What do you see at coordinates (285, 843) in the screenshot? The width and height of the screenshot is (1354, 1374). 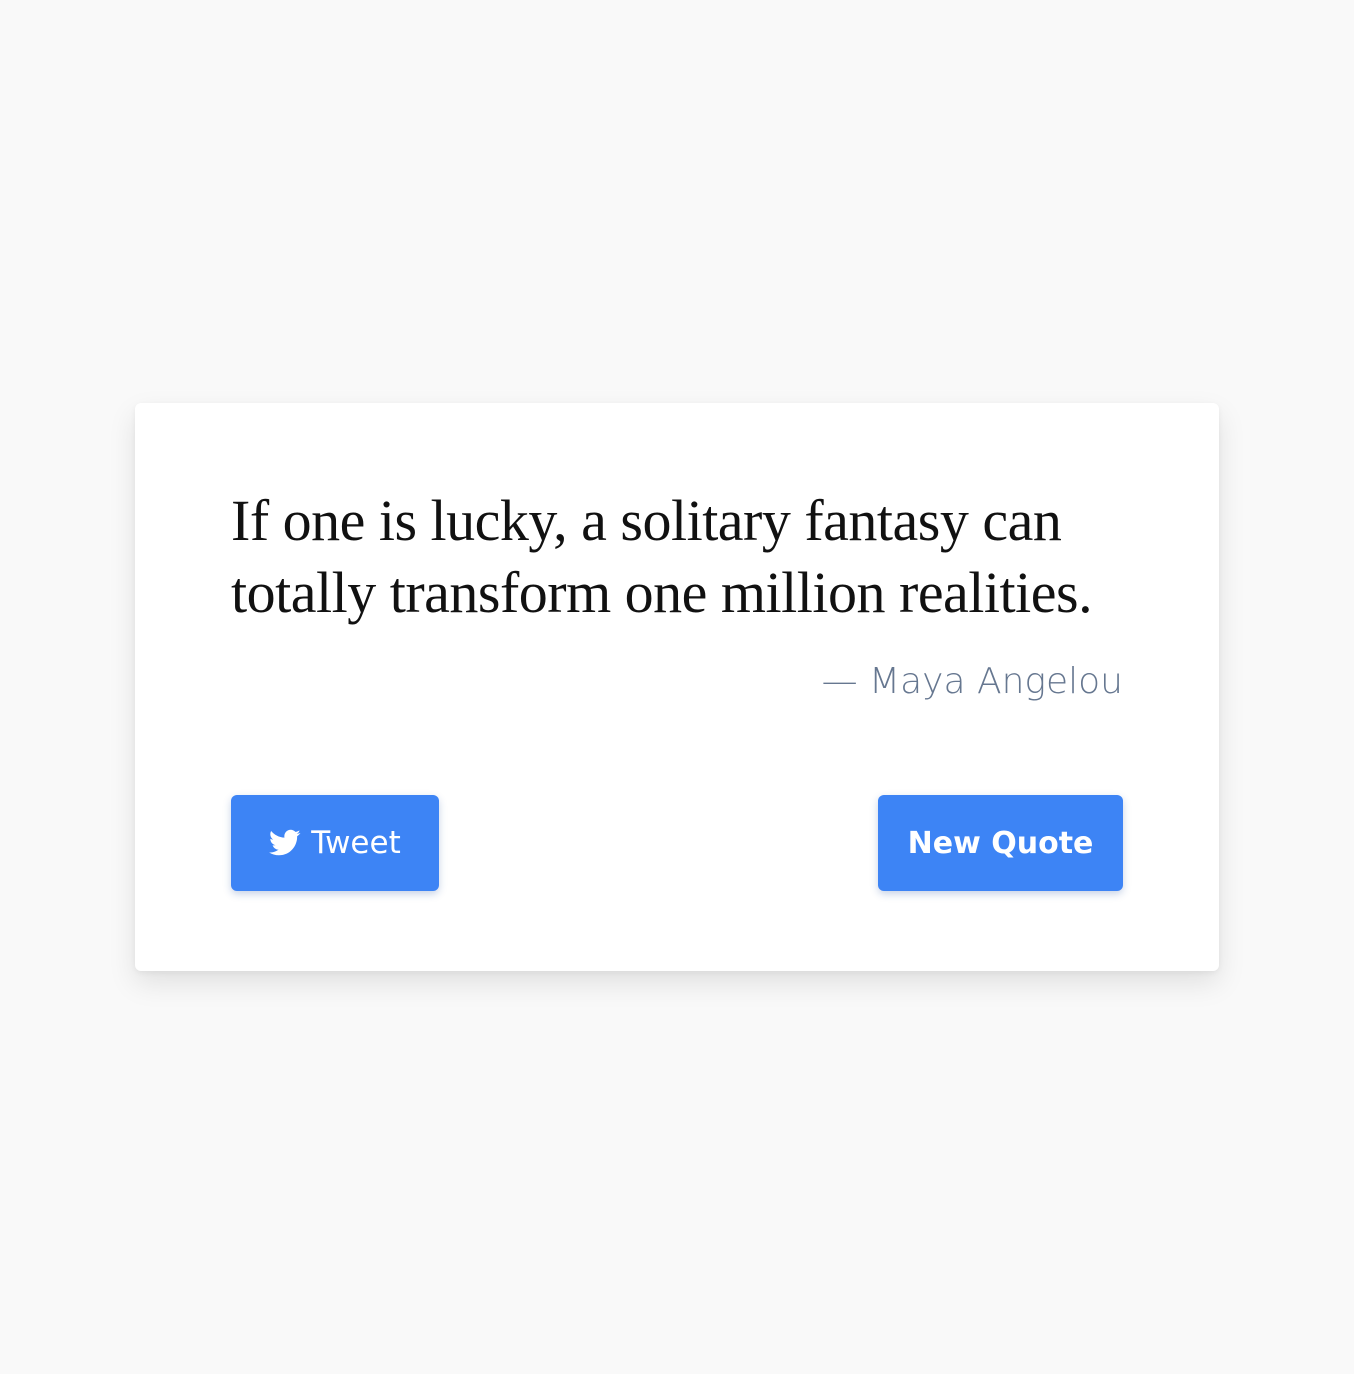 I see `twitter-icon` at bounding box center [285, 843].